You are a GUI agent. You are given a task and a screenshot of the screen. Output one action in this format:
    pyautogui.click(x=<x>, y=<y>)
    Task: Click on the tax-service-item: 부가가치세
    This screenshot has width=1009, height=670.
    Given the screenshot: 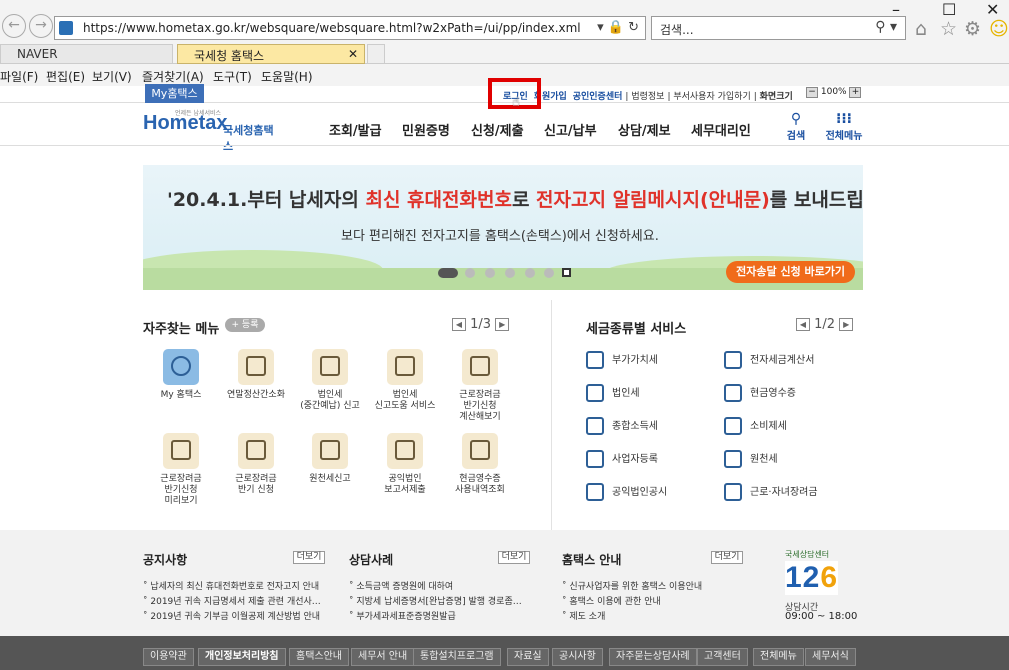 What is the action you would take?
    pyautogui.click(x=622, y=360)
    